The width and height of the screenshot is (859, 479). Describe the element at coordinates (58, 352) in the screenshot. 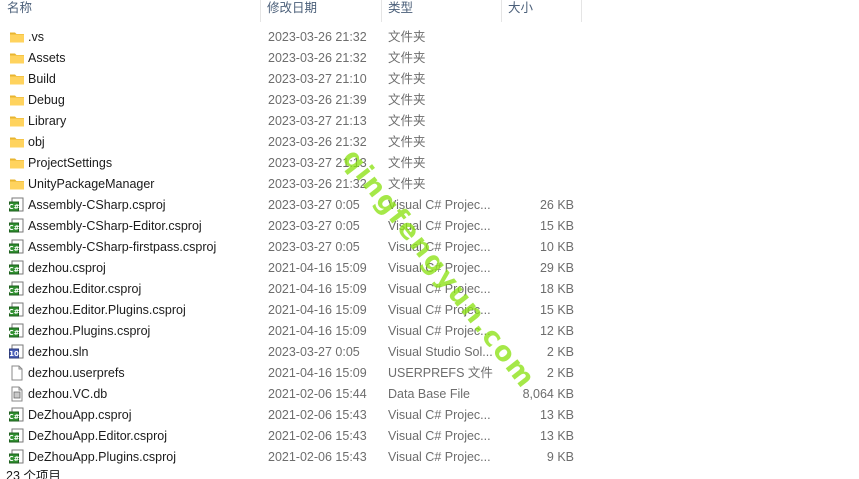

I see `file-name: dezhou.sln` at that location.